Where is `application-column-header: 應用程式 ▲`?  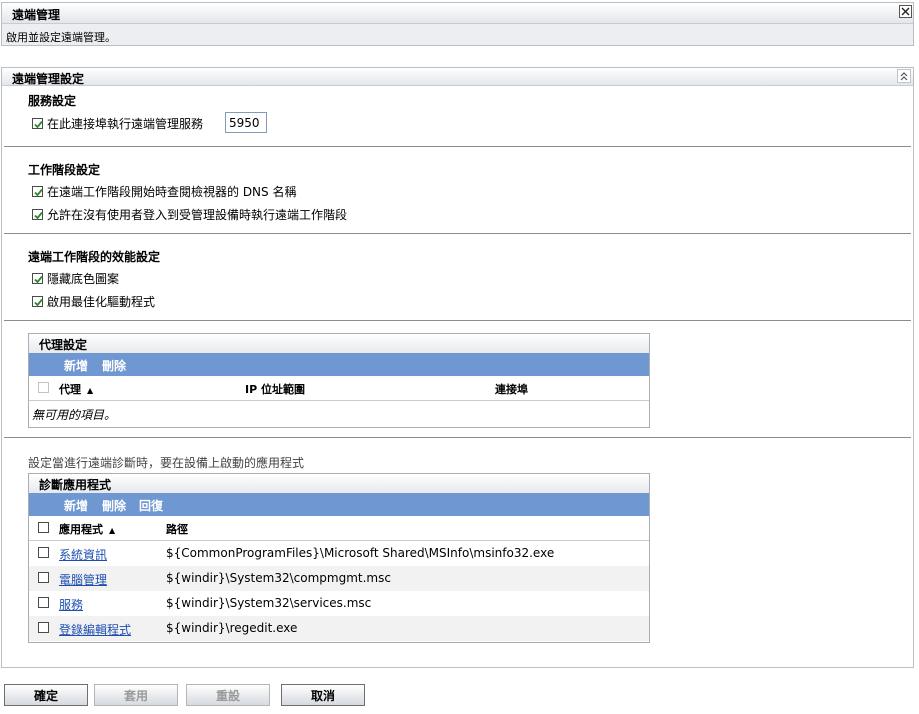 application-column-header: 應用程式 ▲ is located at coordinates (87, 529).